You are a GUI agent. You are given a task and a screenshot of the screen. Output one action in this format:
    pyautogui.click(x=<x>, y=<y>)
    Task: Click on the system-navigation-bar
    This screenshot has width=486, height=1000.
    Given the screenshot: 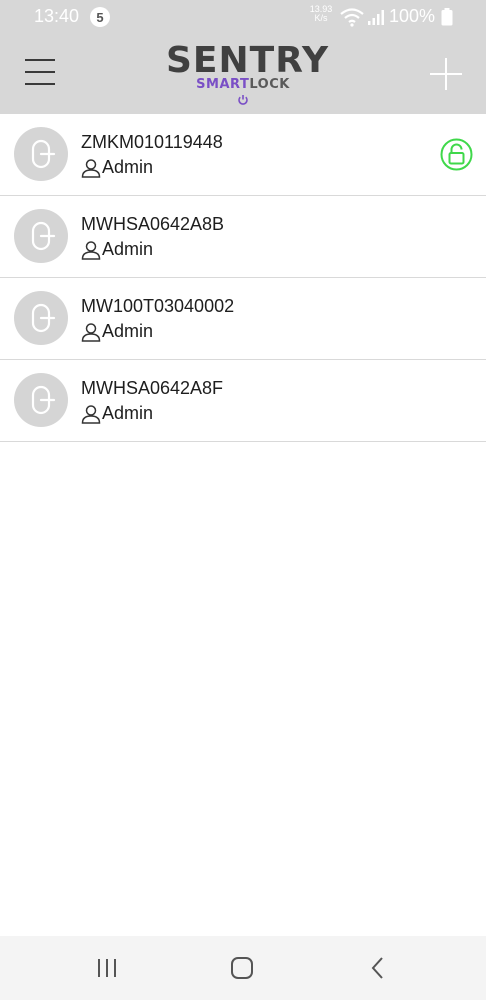 What is the action you would take?
    pyautogui.click(x=243, y=968)
    